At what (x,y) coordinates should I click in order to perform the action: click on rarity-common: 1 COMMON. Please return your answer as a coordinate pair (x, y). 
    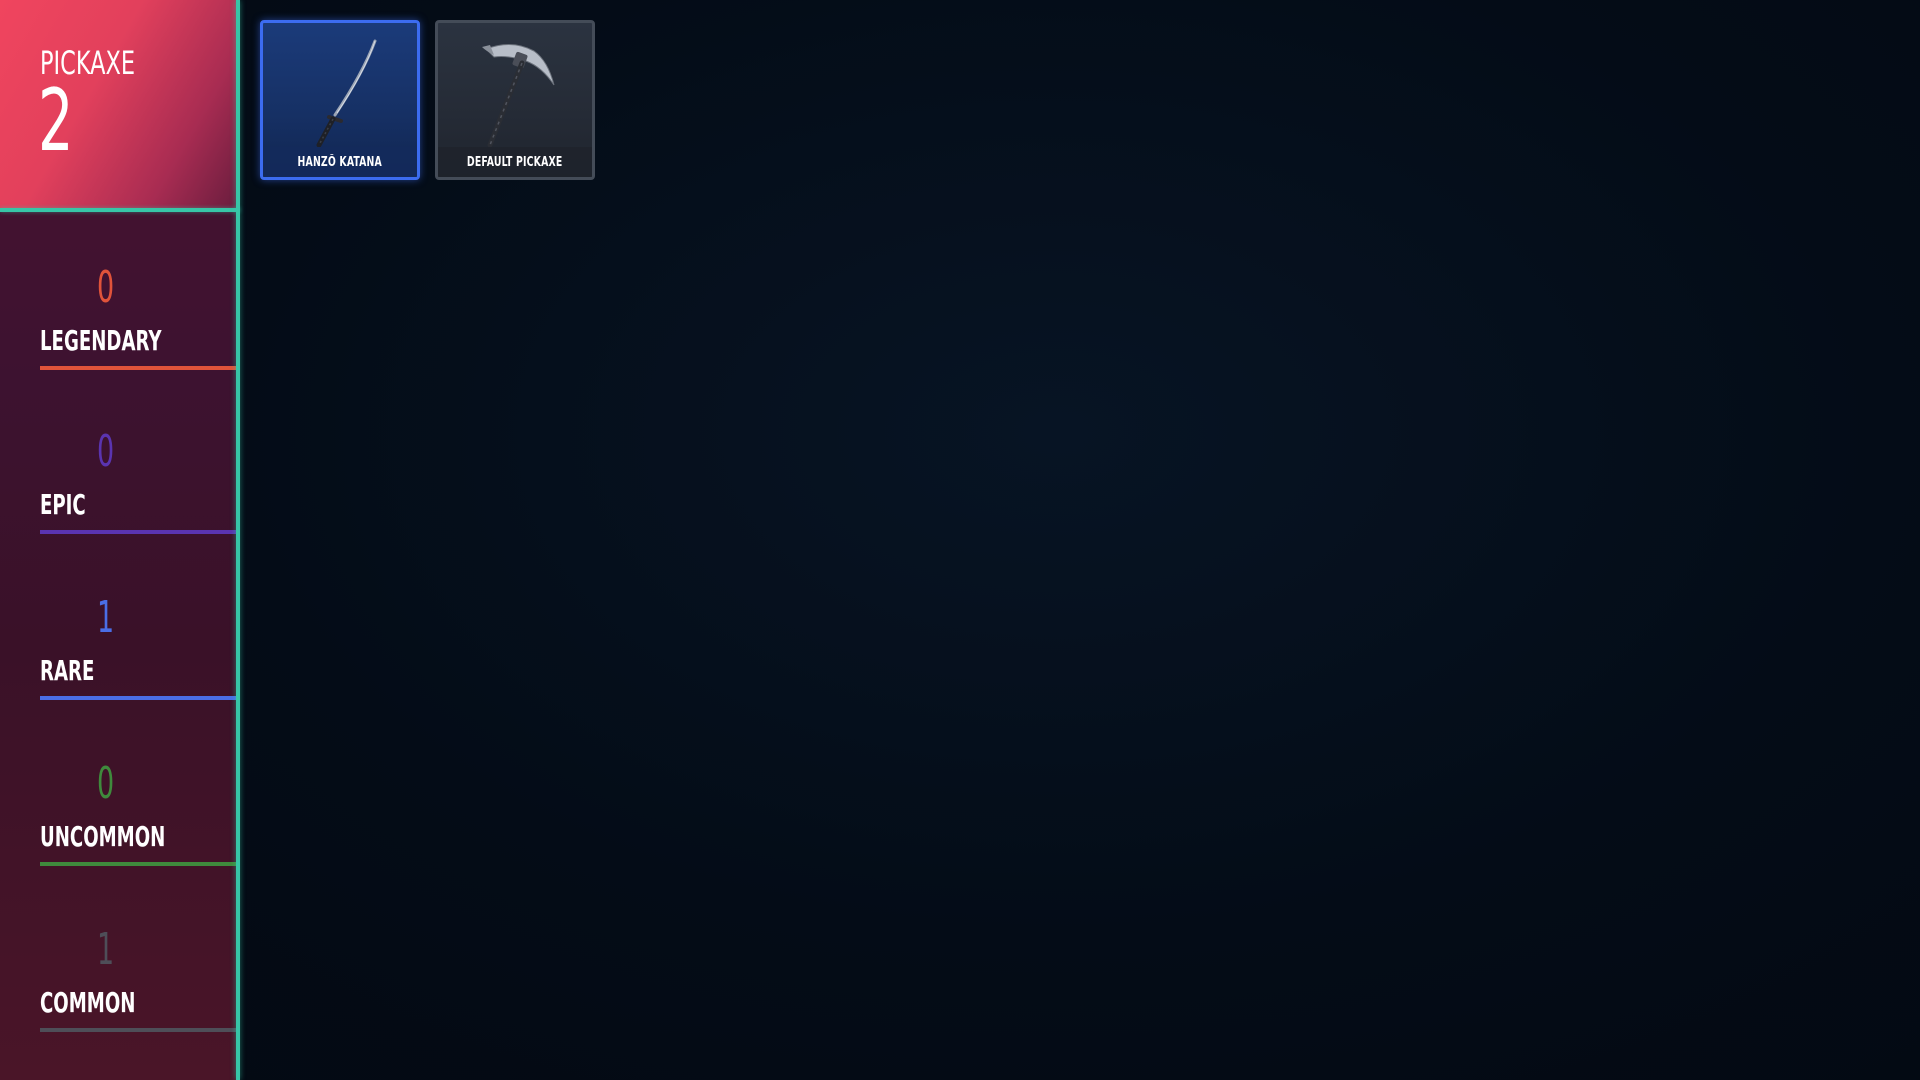
    Looking at the image, I should click on (138, 993).